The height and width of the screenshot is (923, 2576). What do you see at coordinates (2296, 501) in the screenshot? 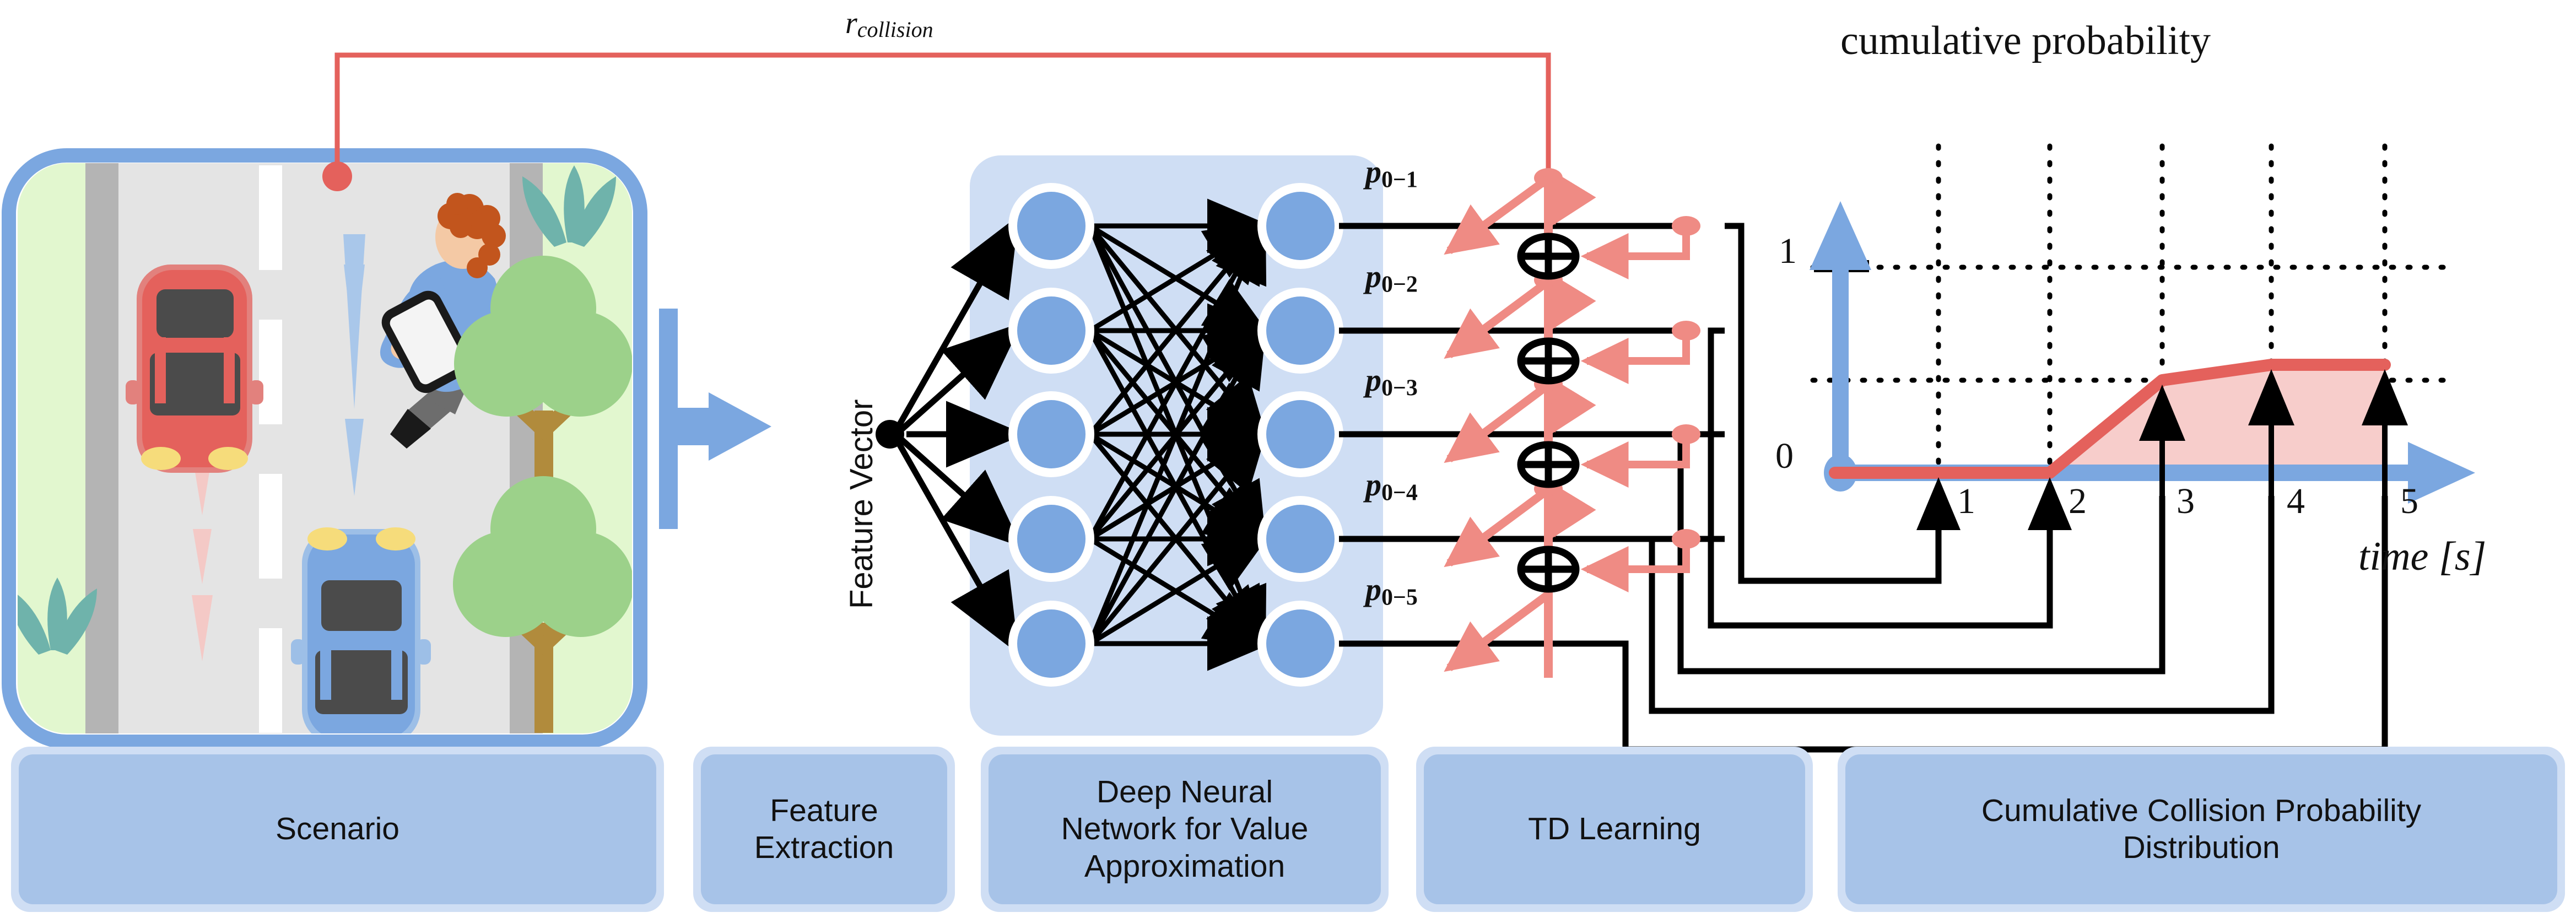
I see `chart-xtick-label-4: 4` at bounding box center [2296, 501].